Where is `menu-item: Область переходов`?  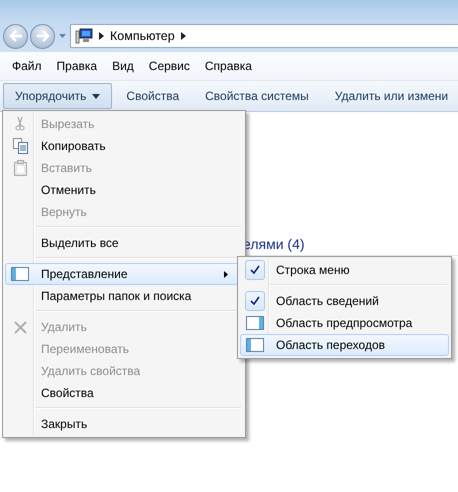 menu-item: Область переходов is located at coordinates (344, 345).